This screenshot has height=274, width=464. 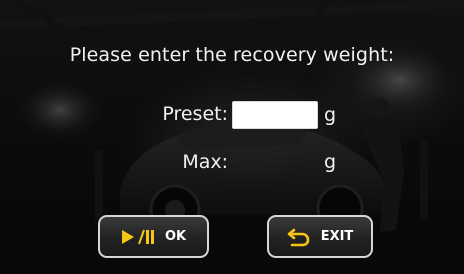 I want to click on ok-button-label: OK, so click(x=175, y=236).